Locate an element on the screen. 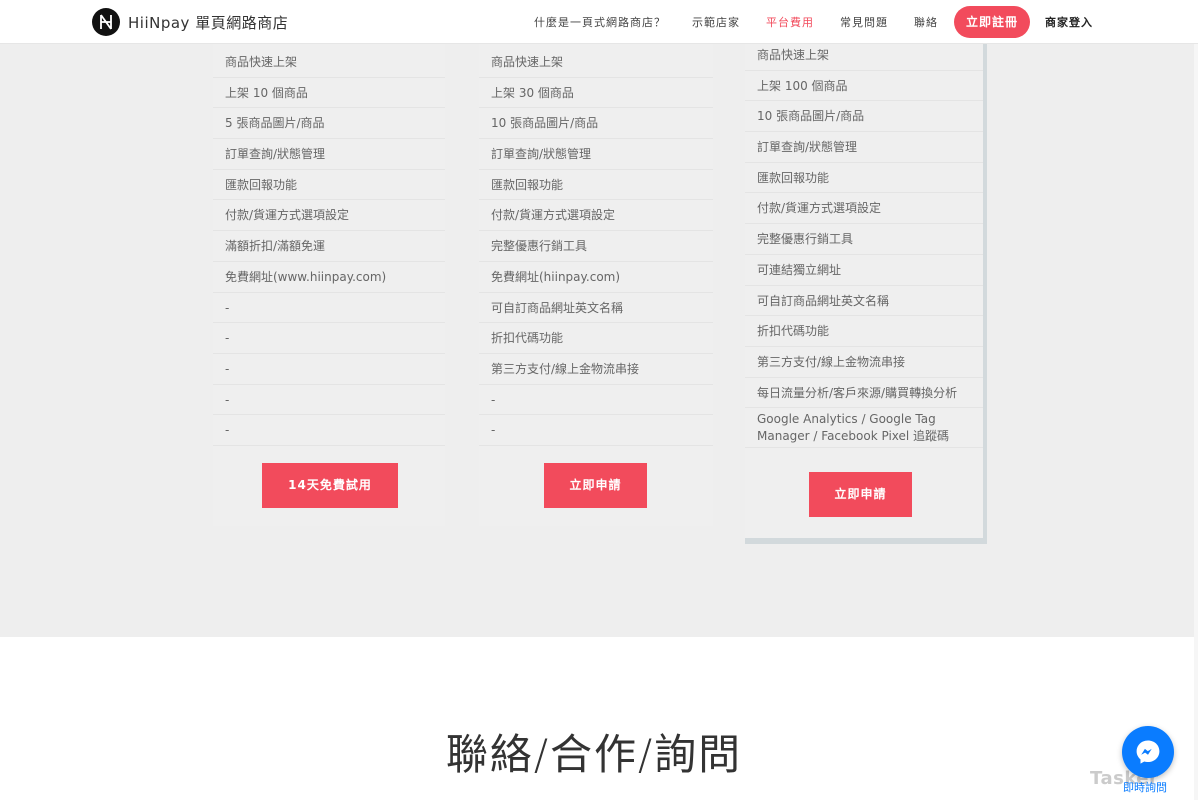 Image resolution: width=1198 pixels, height=800 pixels. register-button: 立即註冊 is located at coordinates (991, 22).